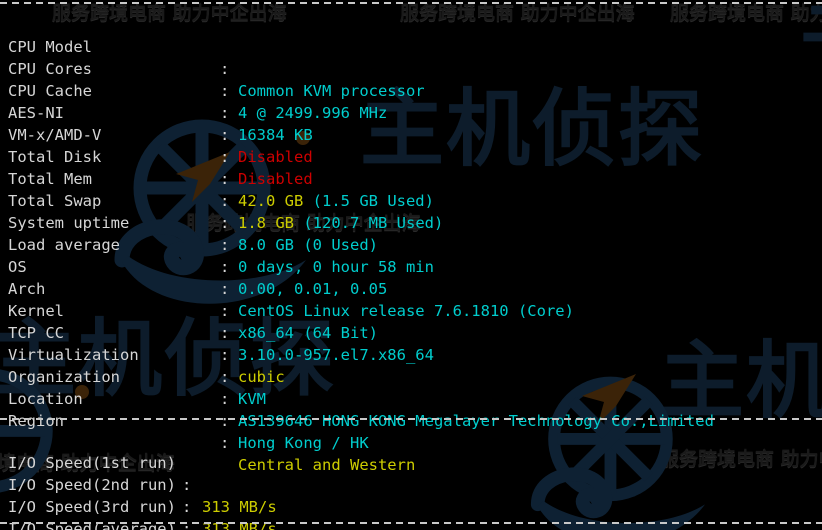 This screenshot has width=822, height=530. I want to click on separator-bottom, so click(411, 523).